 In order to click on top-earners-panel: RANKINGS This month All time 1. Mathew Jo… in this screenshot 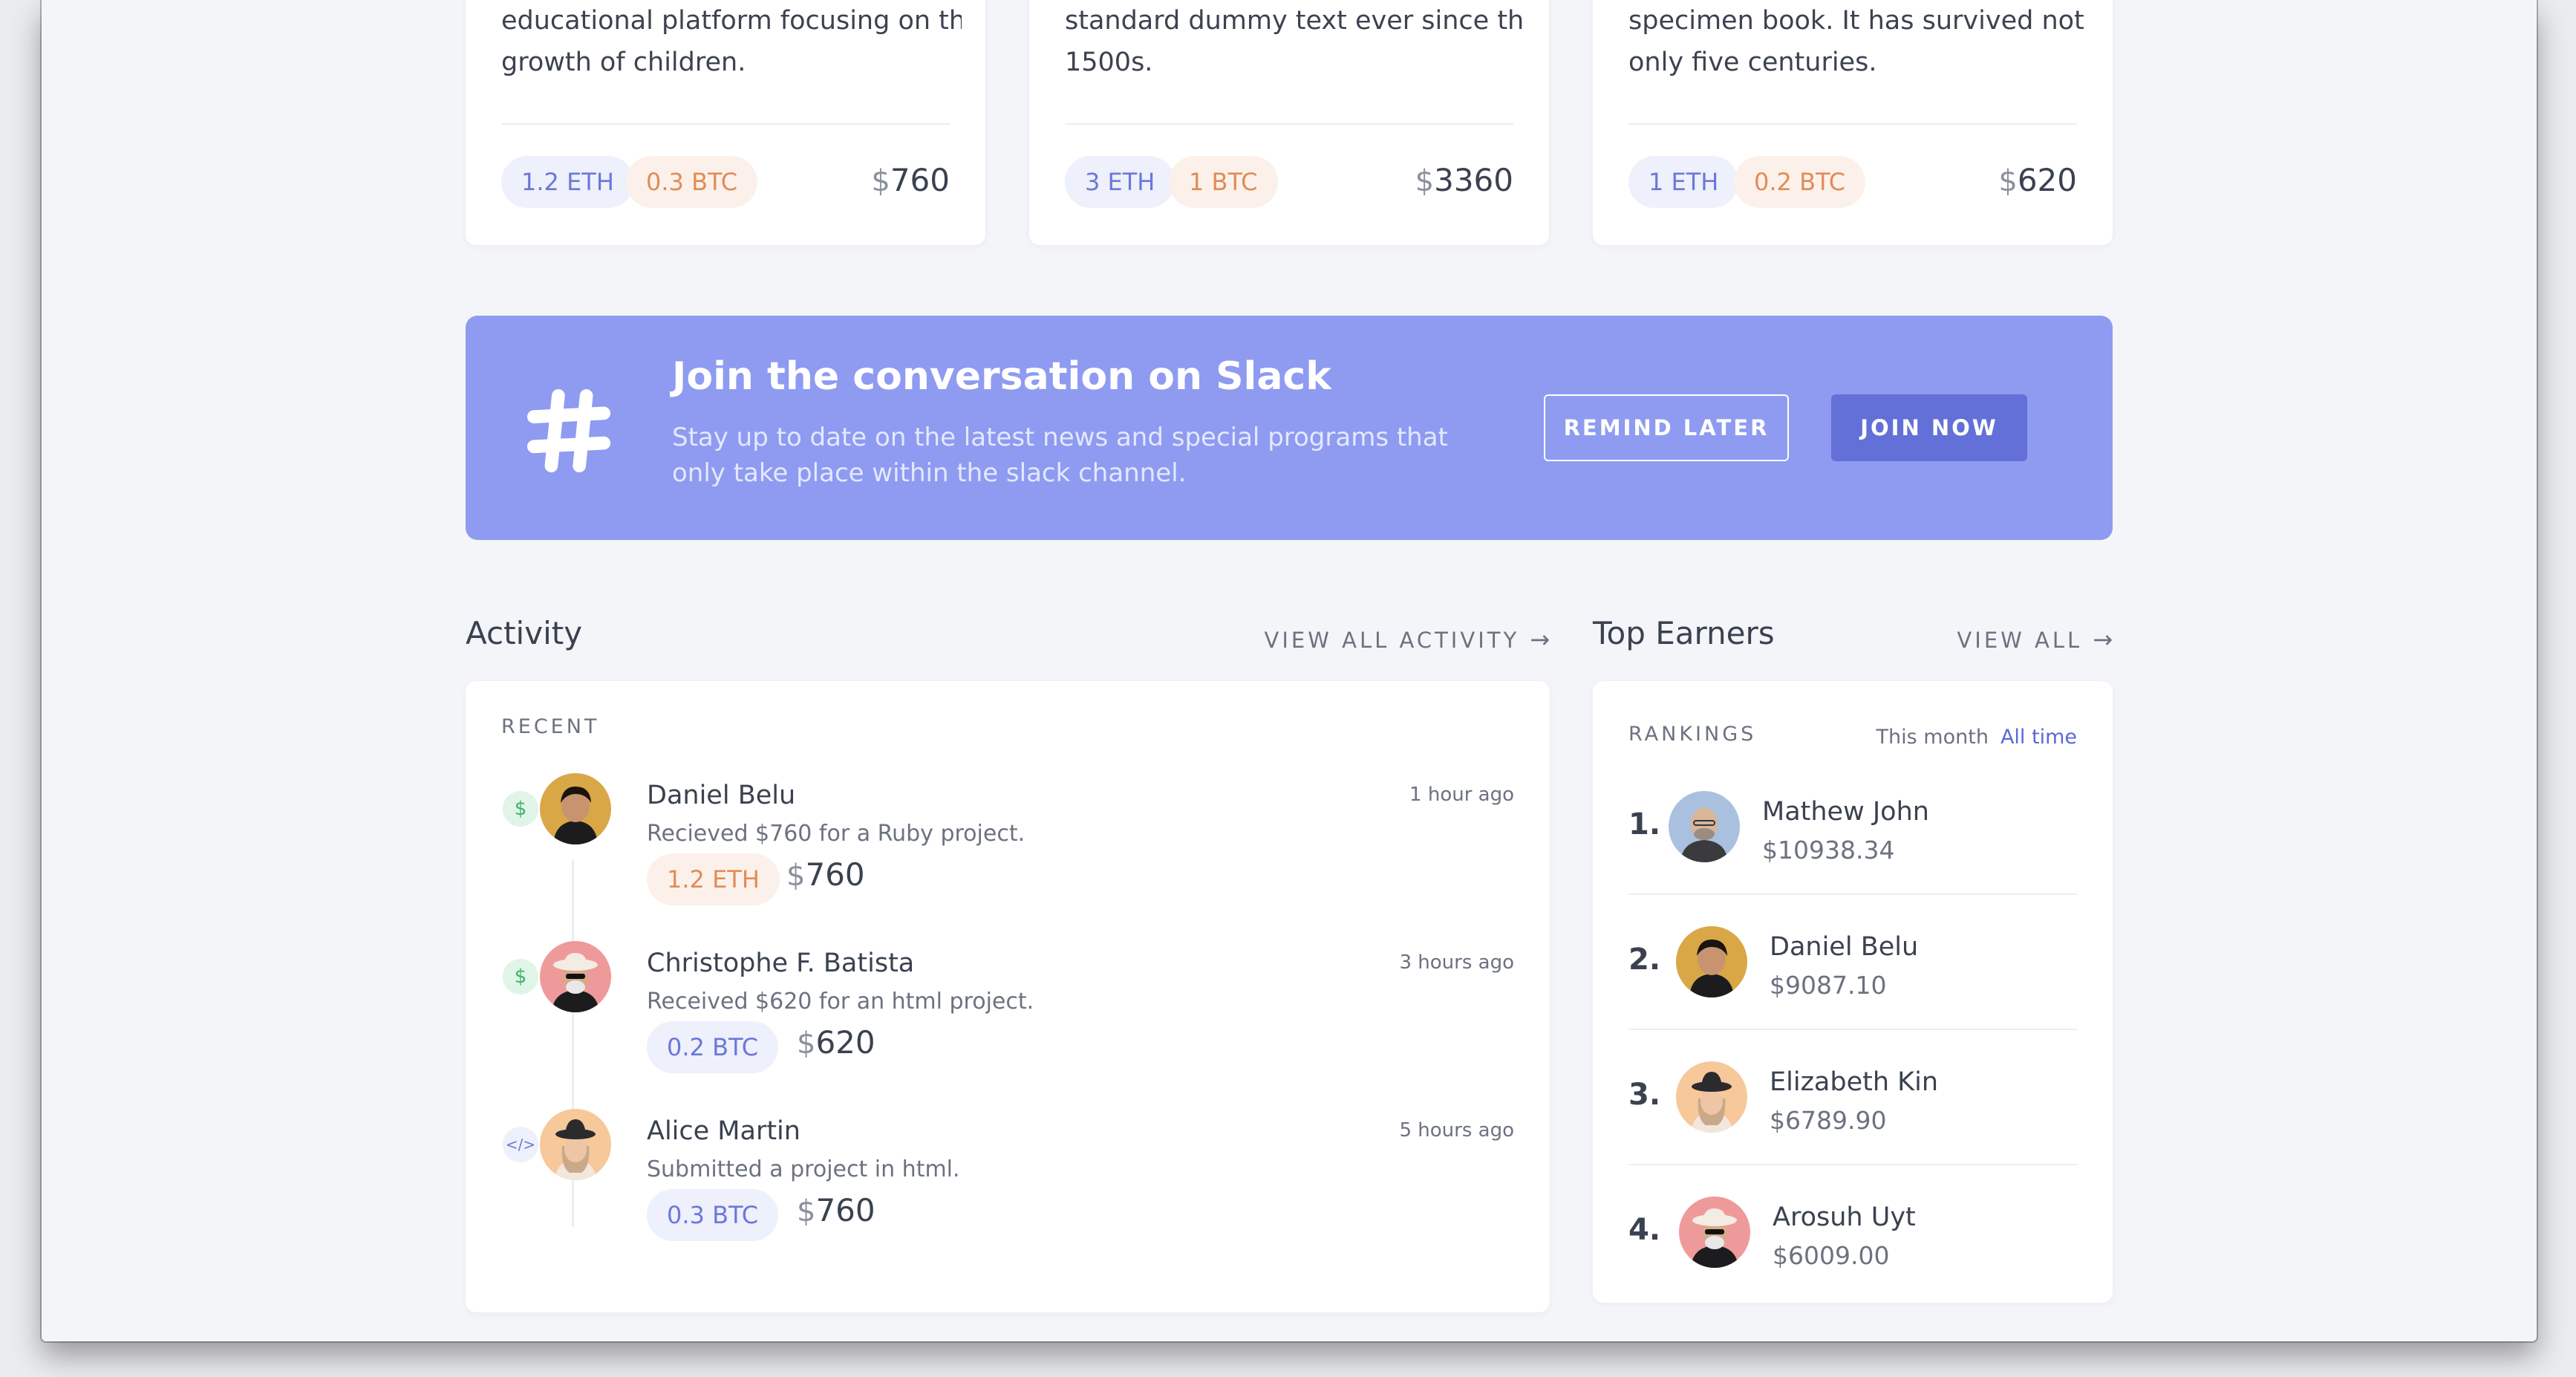, I will do `click(1853, 992)`.